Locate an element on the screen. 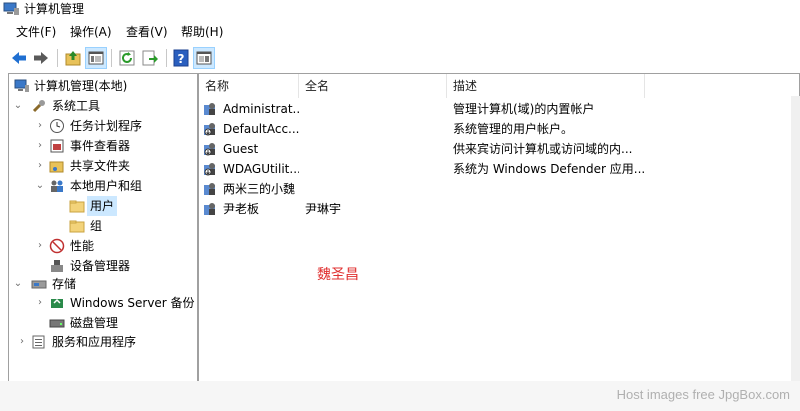 The width and height of the screenshot is (800, 411). tree-item-system-tools: ⌄ 系统工具 is located at coordinates (102, 106).